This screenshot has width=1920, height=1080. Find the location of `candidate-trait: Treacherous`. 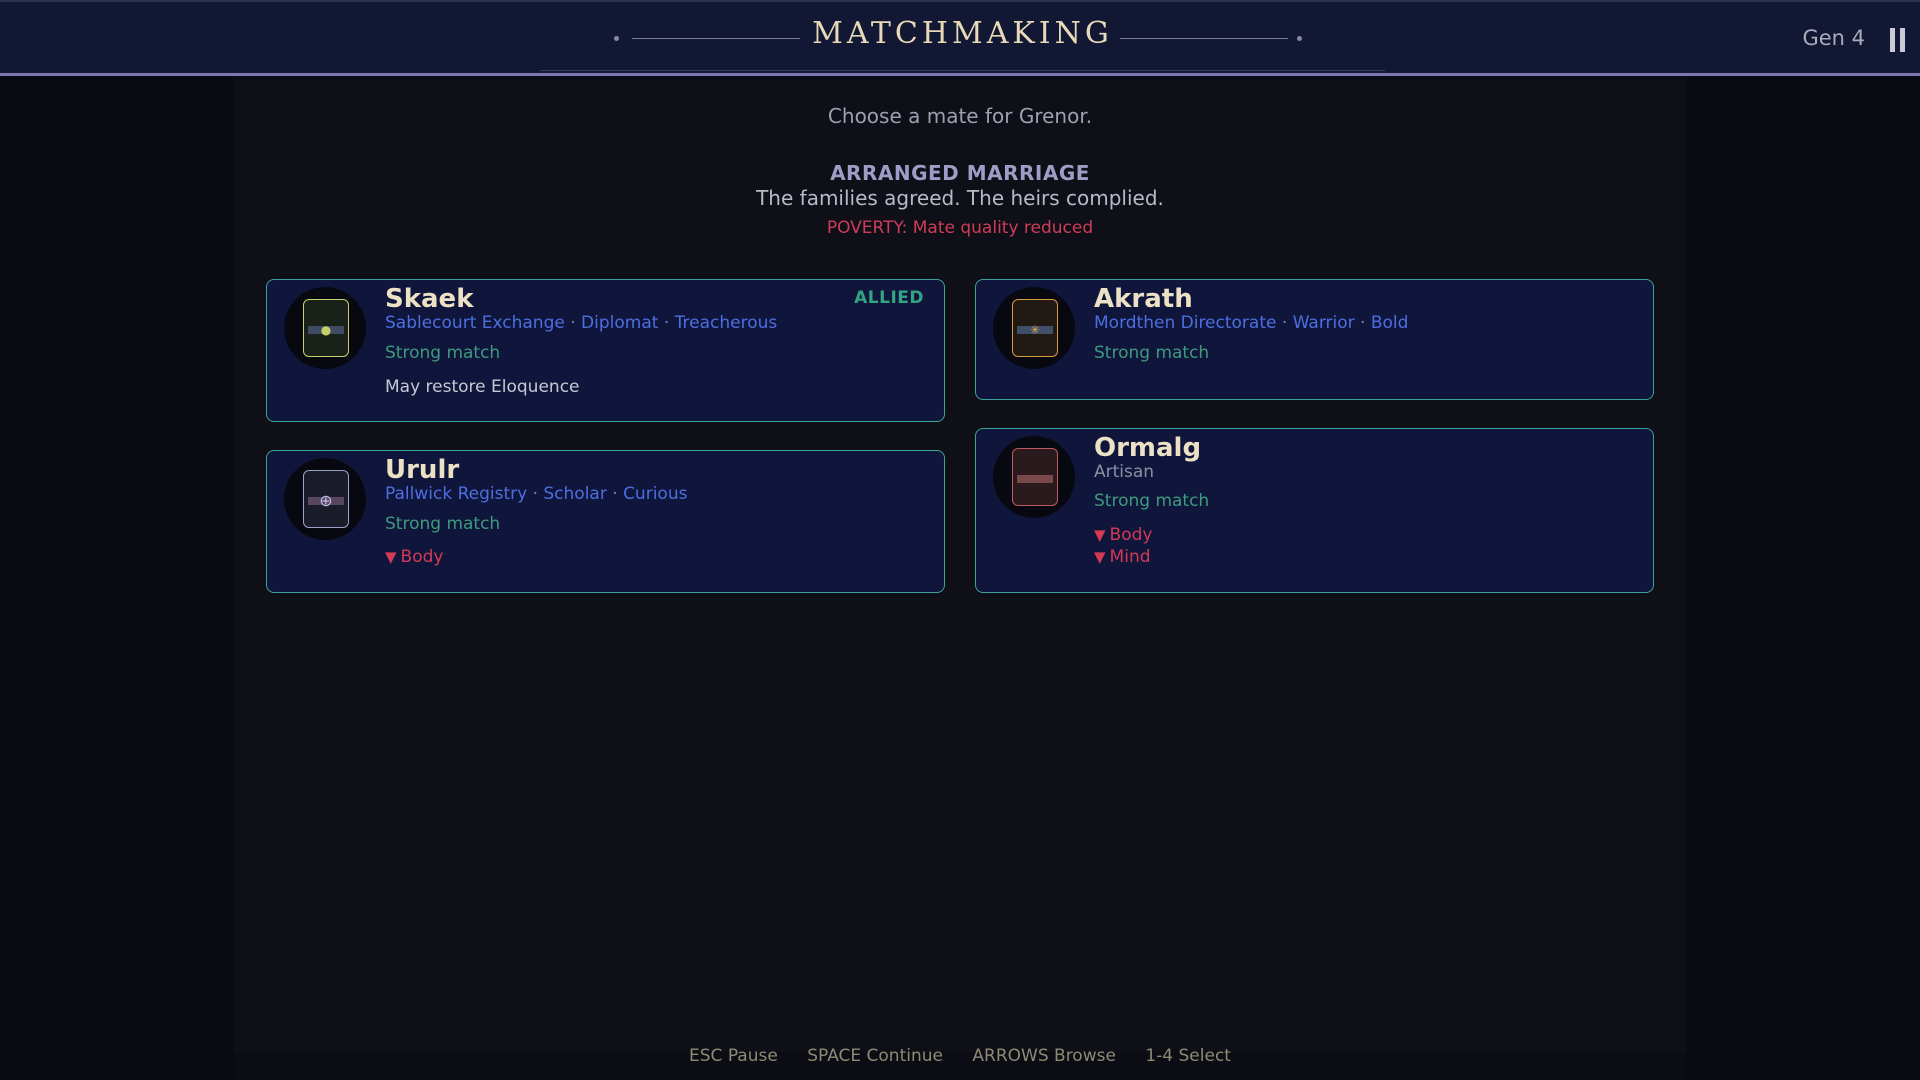

candidate-trait: Treacherous is located at coordinates (726, 323).